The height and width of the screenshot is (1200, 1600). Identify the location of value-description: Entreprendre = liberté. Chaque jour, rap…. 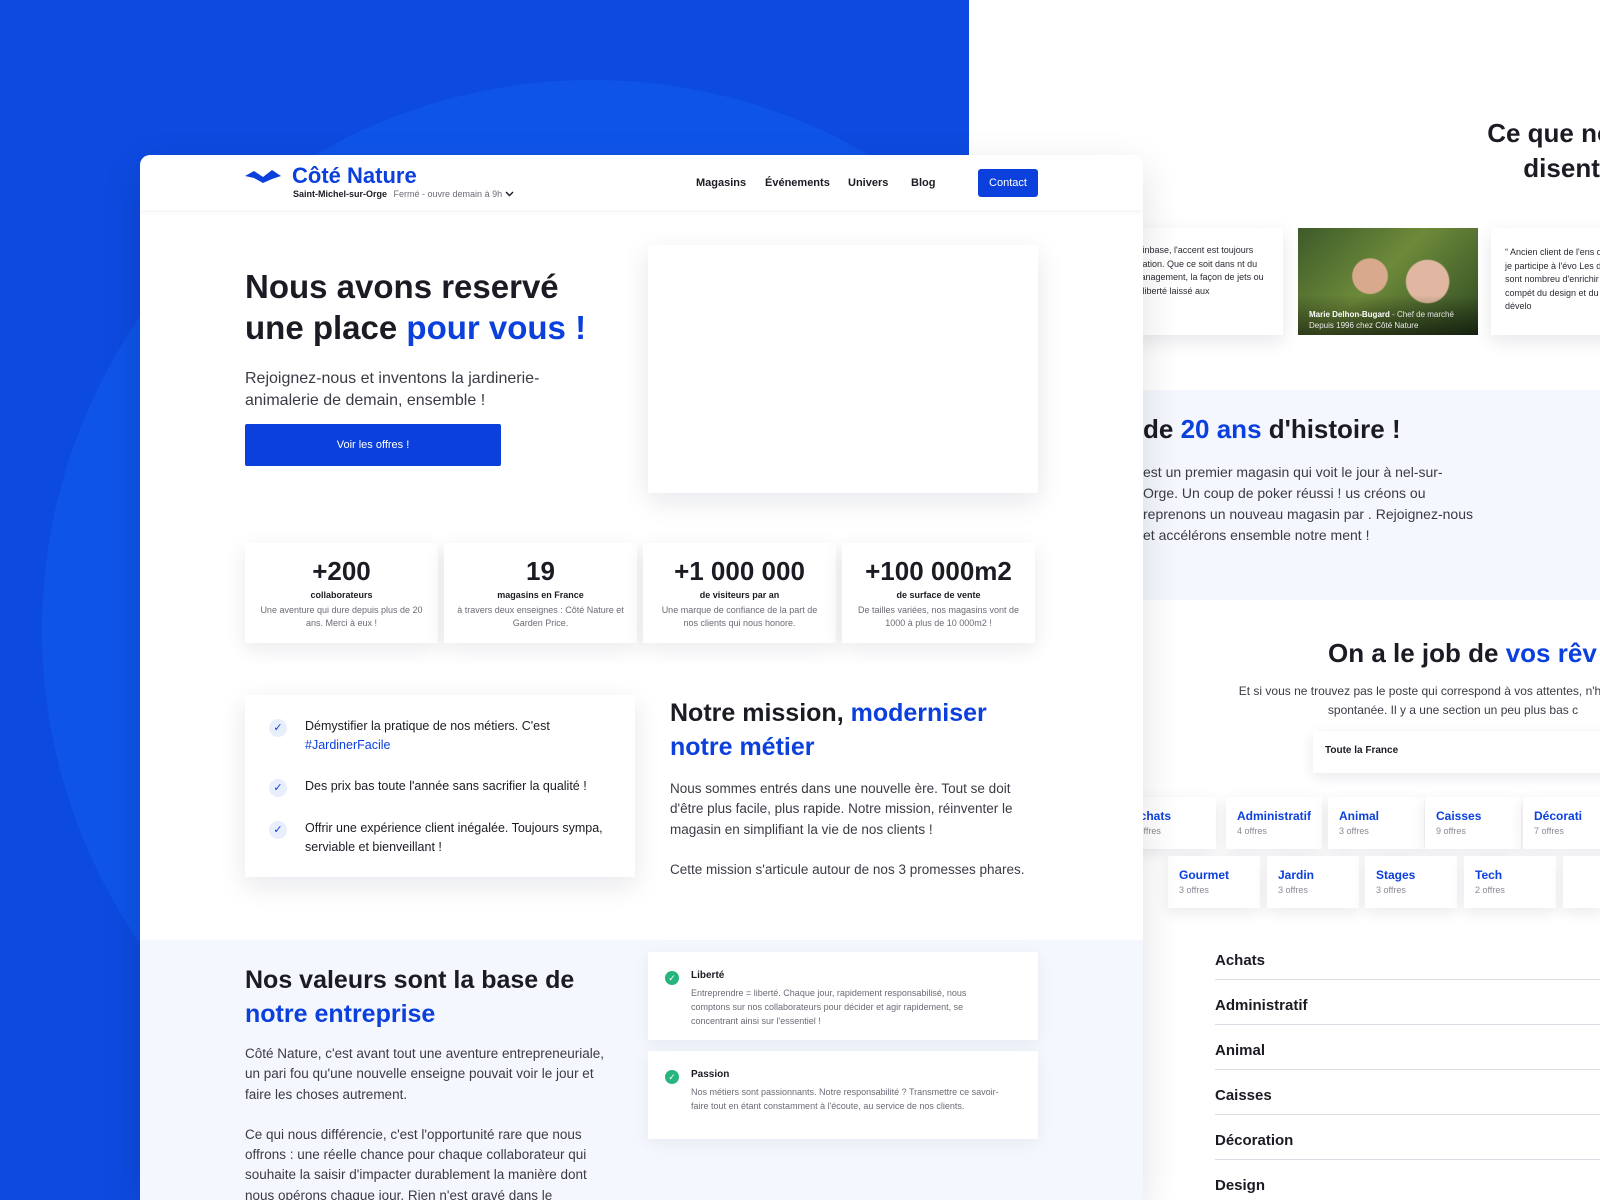
(829, 1007).